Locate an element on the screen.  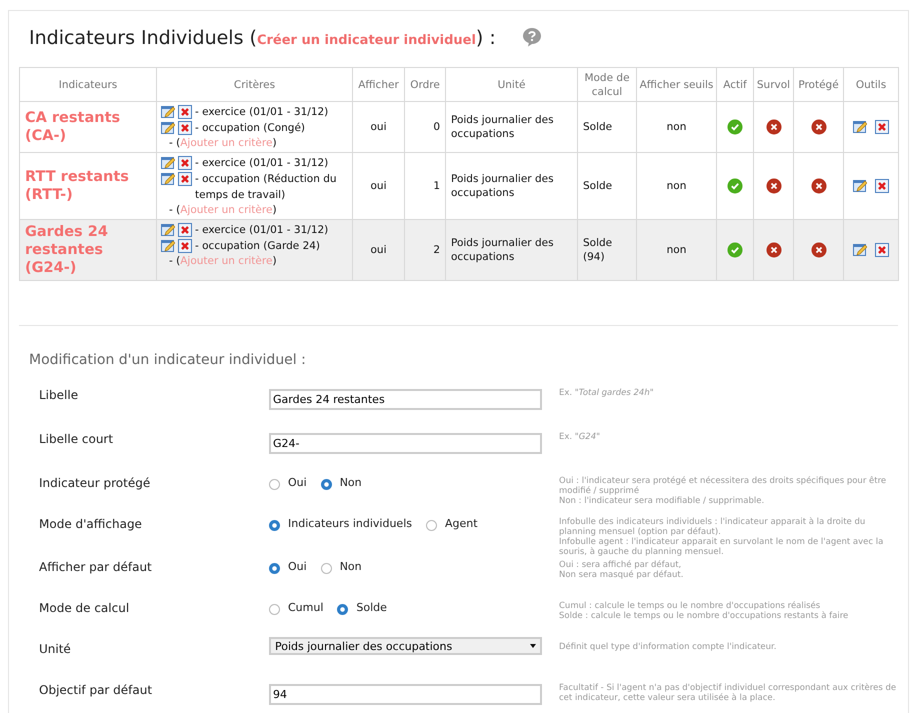
hint-text: Infobulle des indicateurs individuels : l'indicateur apparait à la droite du planning mensuel (option par défaut). is located at coordinates (712, 527).